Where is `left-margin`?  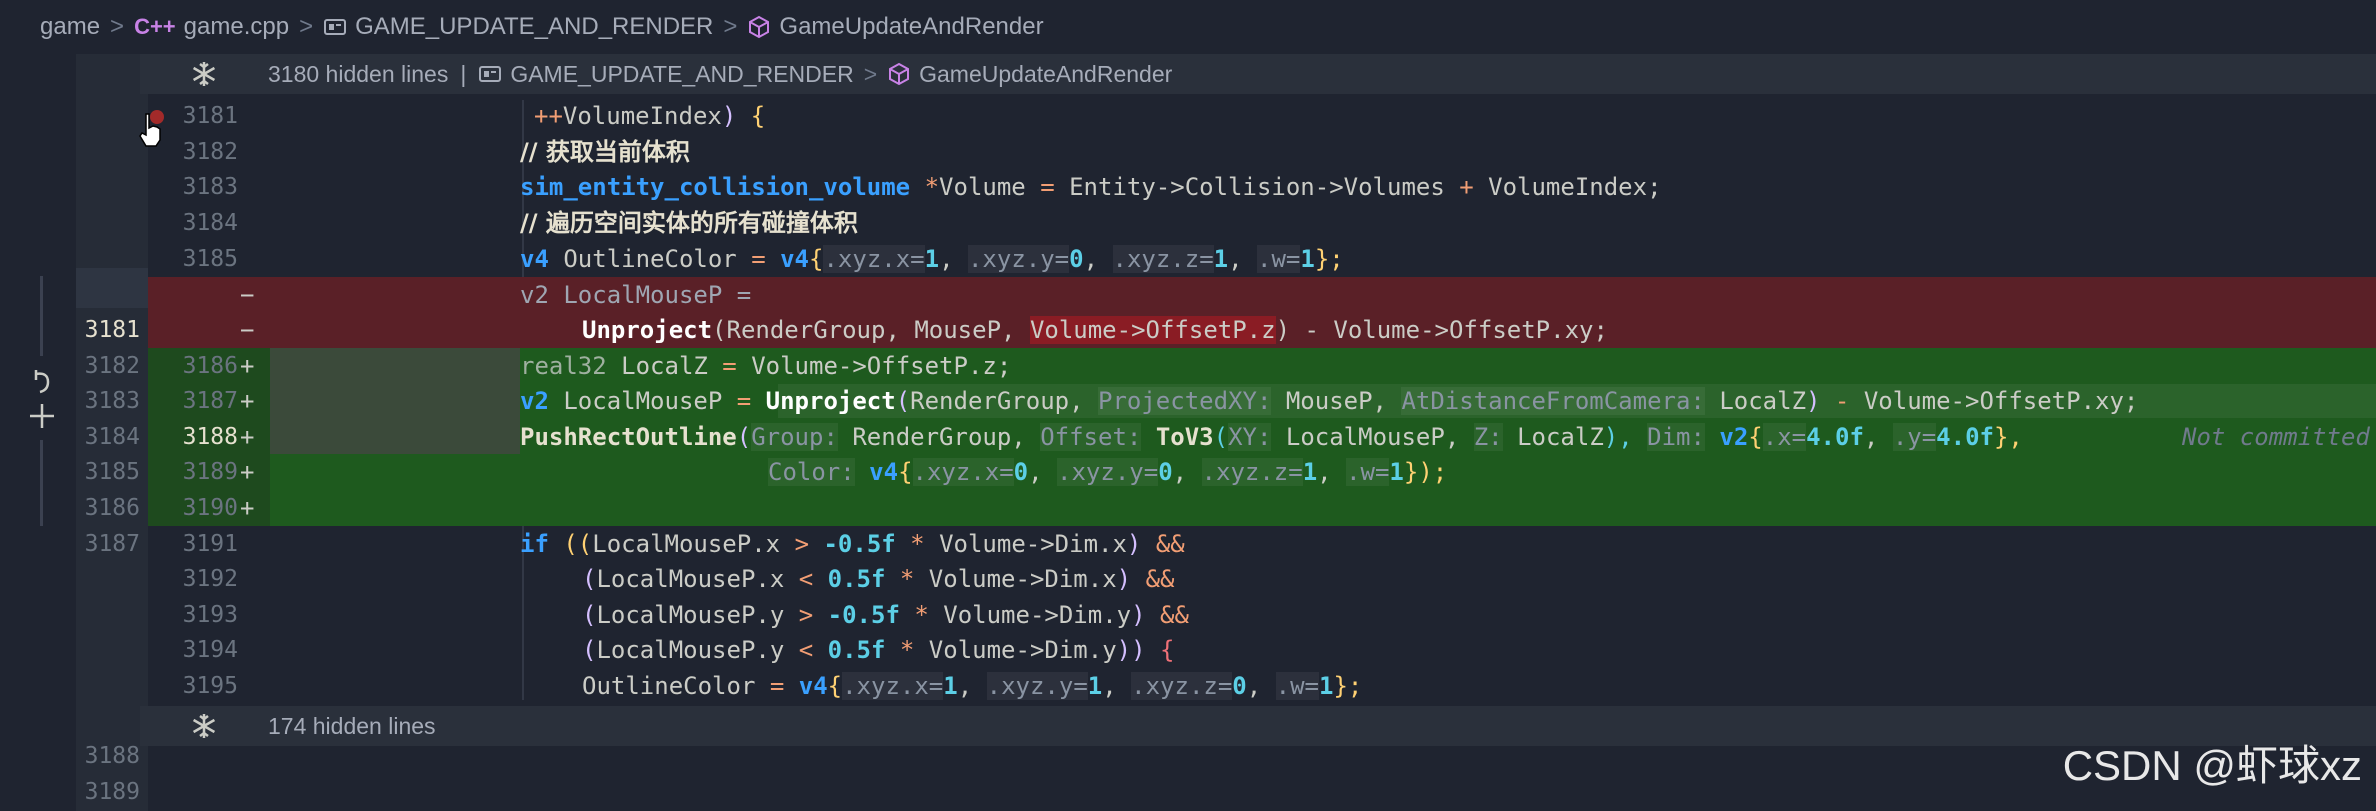
left-margin is located at coordinates (38, 432).